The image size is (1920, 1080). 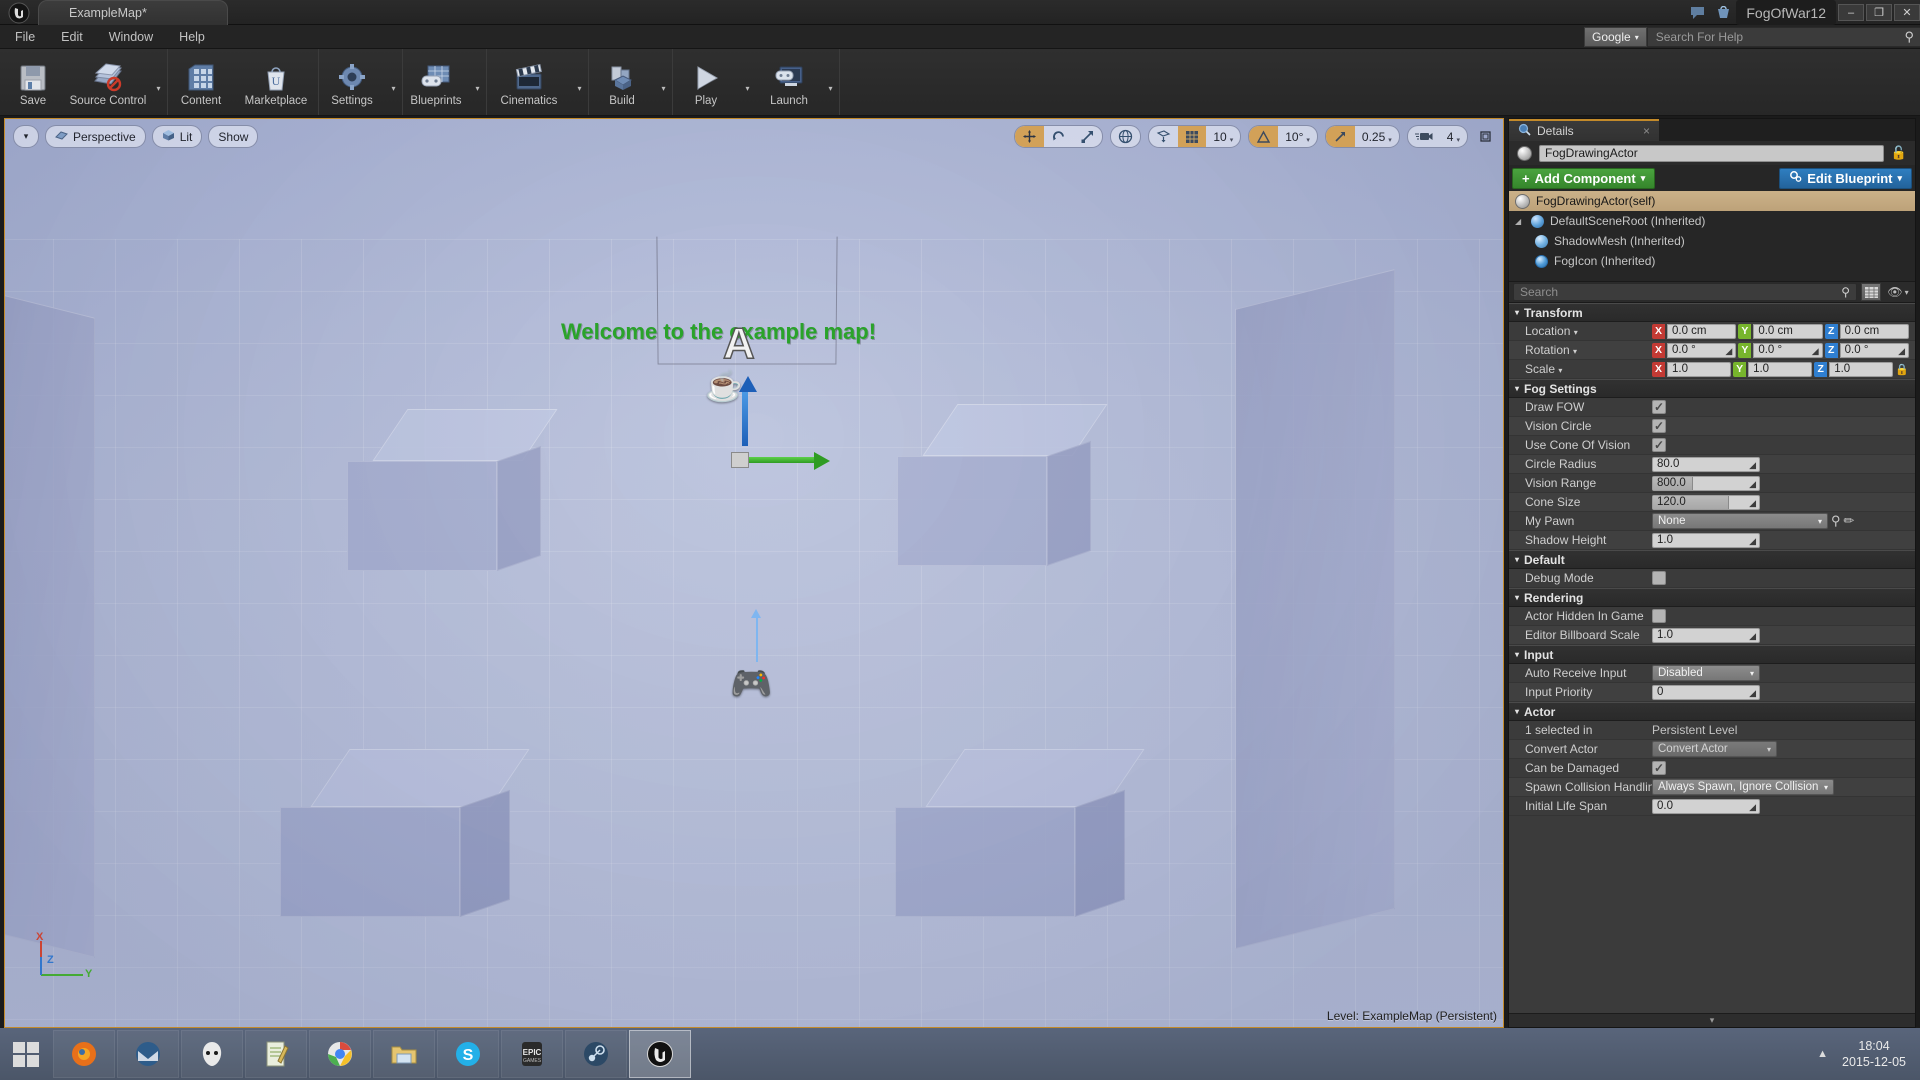 I want to click on edit-blueprint-button: Edit Blueprint ▾, so click(x=1845, y=178).